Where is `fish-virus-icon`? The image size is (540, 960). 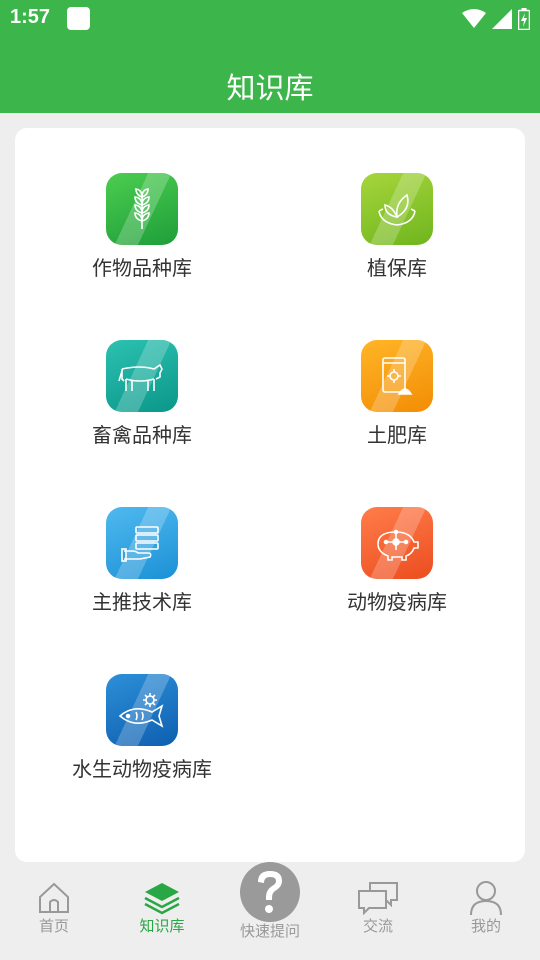 fish-virus-icon is located at coordinates (142, 710).